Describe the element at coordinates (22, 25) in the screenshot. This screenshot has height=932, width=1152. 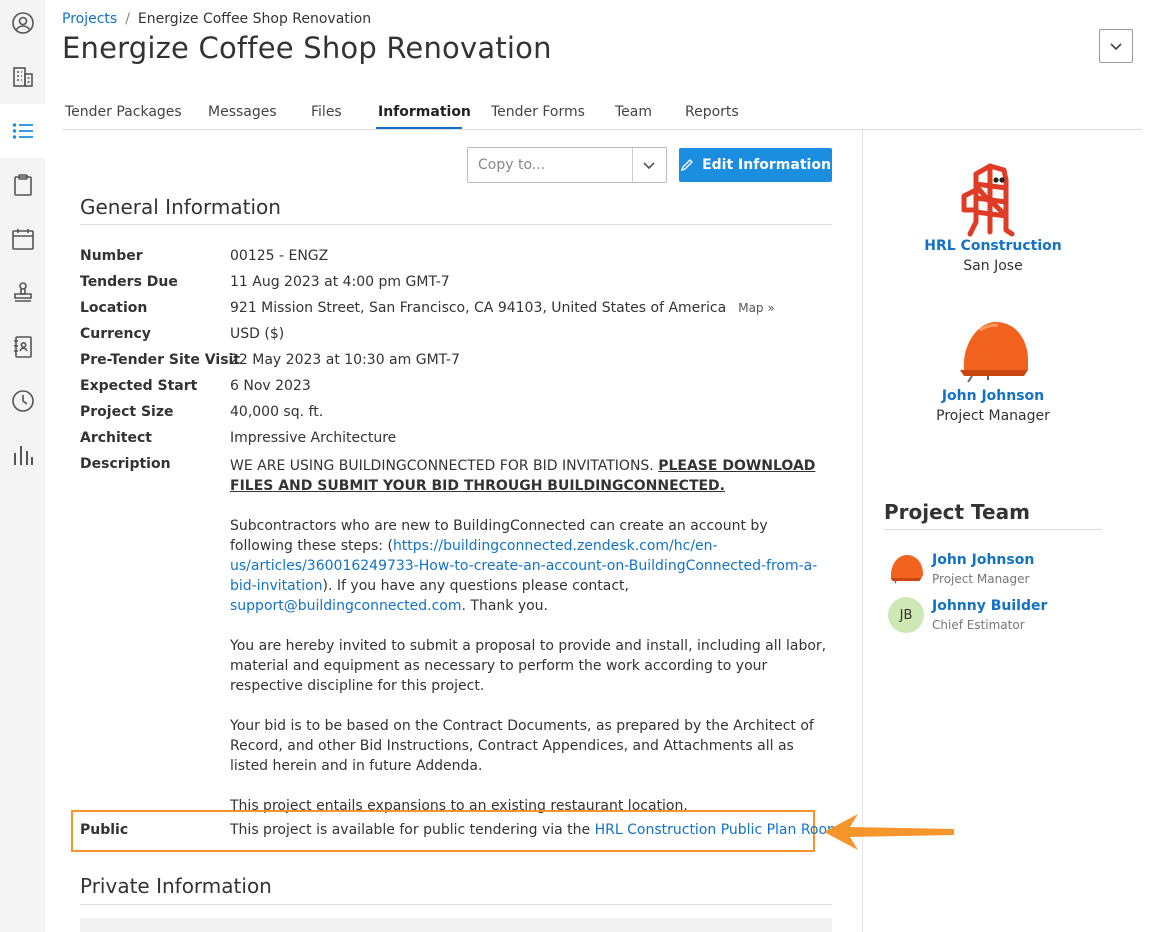
I see `user-circle-icon` at that location.